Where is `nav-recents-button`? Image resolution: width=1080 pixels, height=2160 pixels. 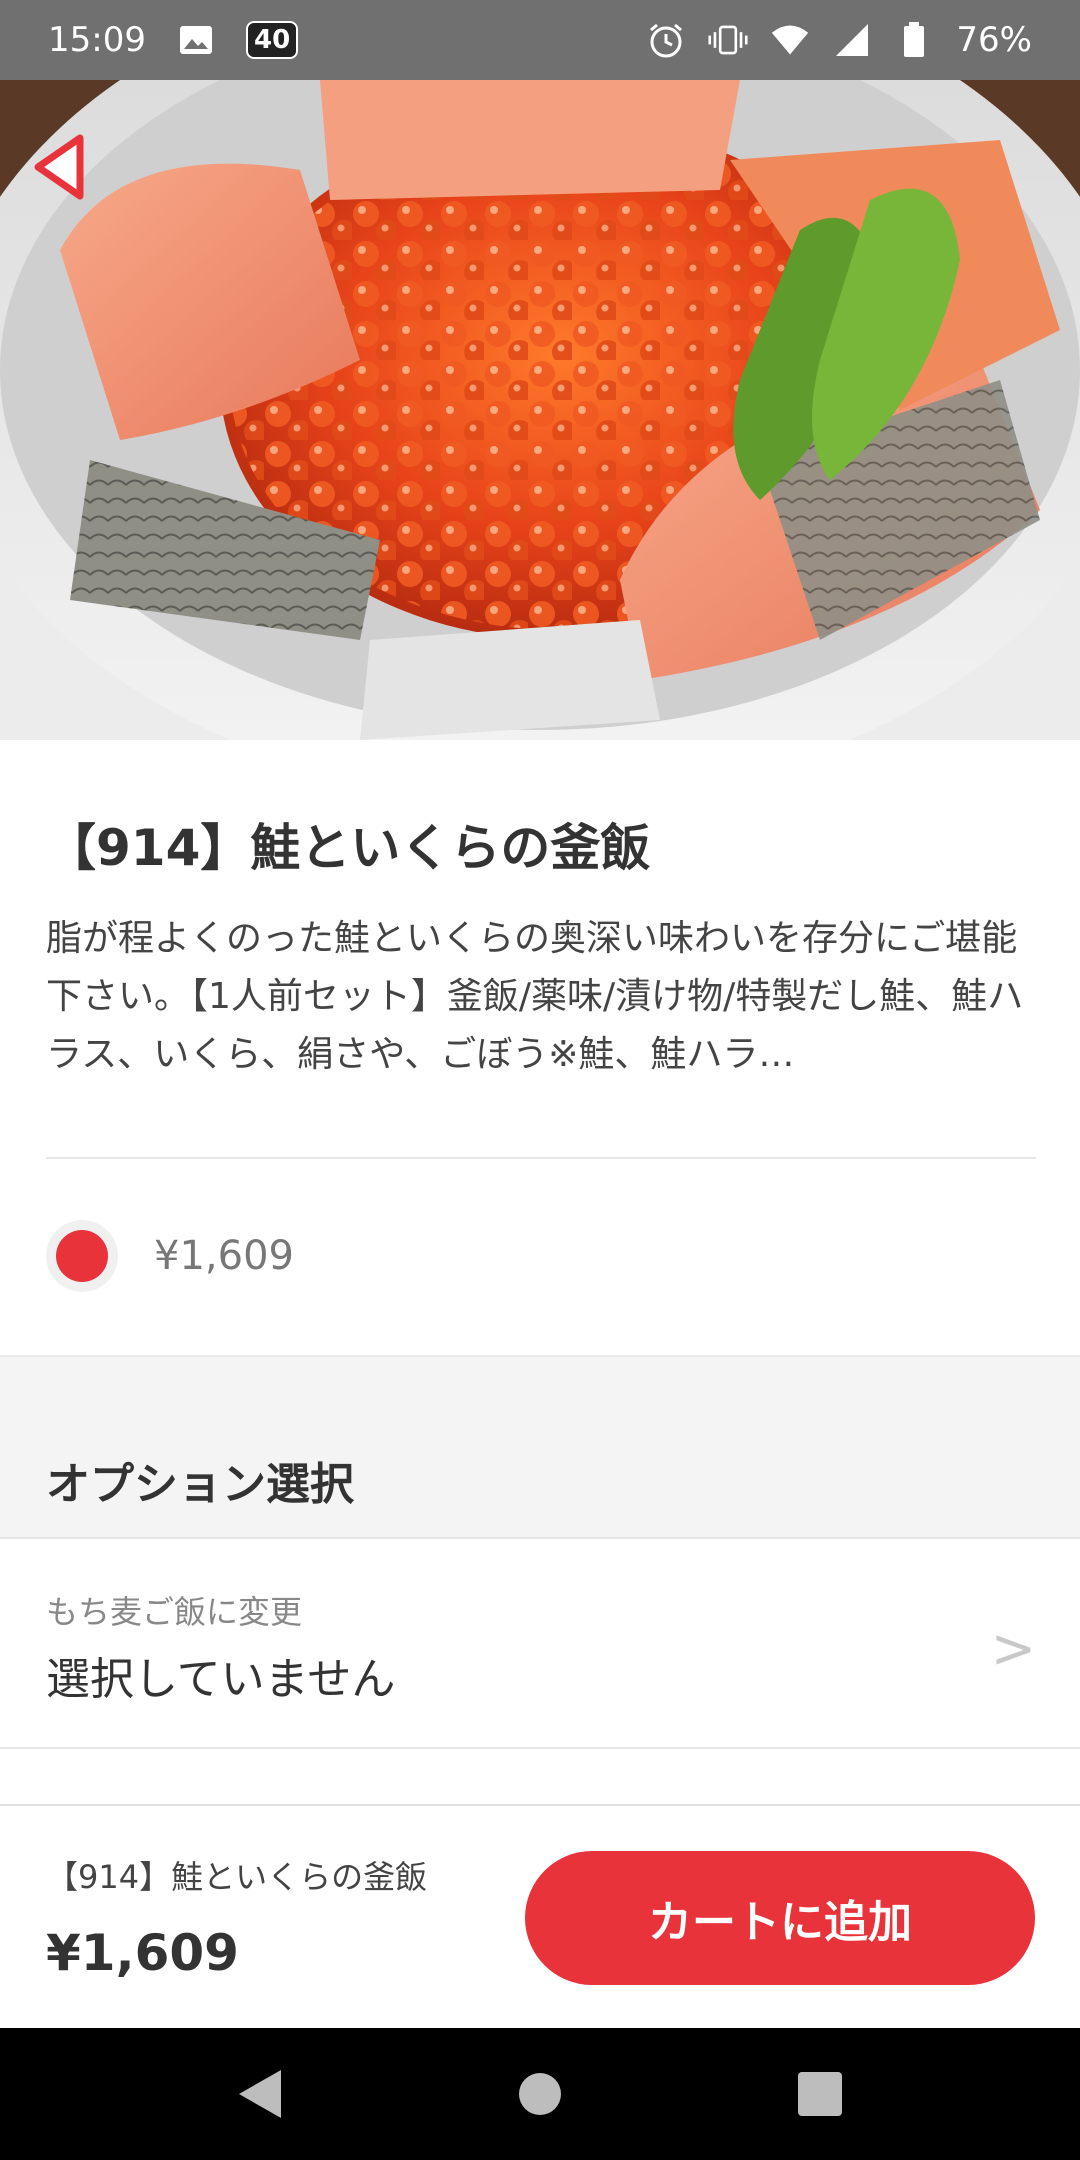 nav-recents-button is located at coordinates (820, 2094).